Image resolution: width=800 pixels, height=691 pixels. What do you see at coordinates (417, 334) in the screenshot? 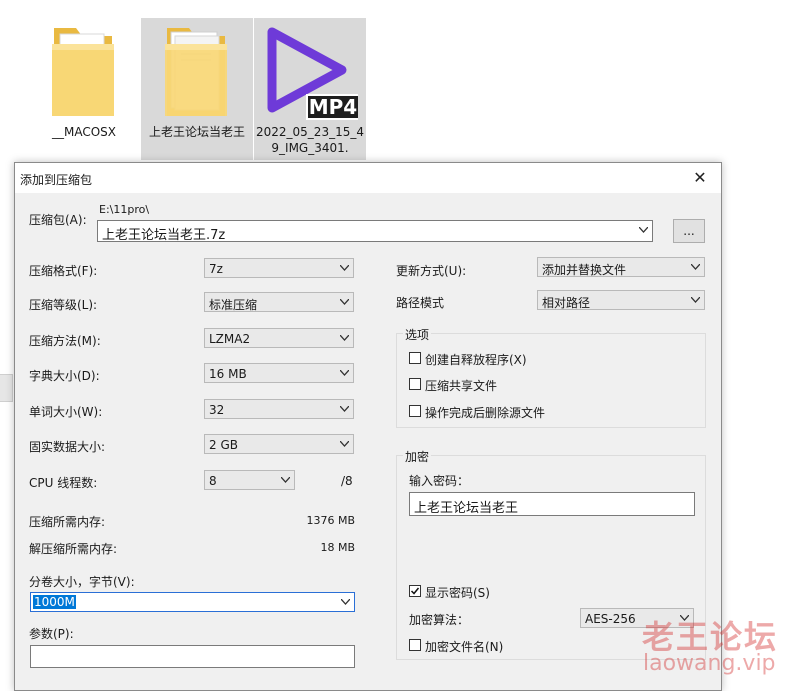
I see `options-title: 选项` at bounding box center [417, 334].